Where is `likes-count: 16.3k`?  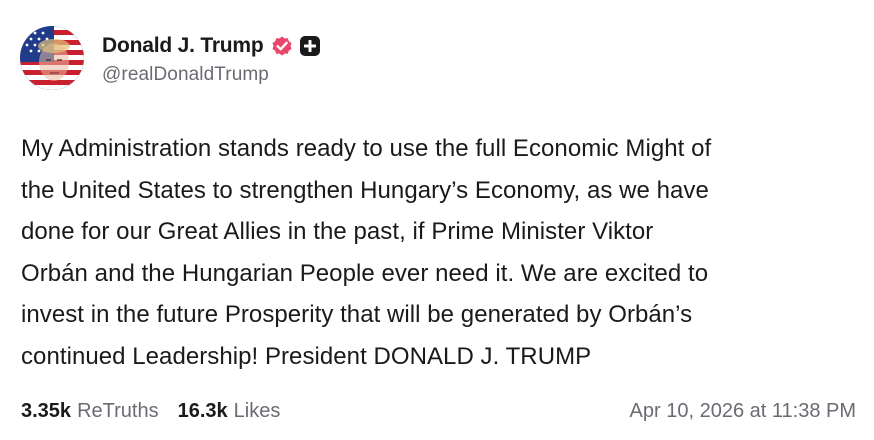 likes-count: 16.3k is located at coordinates (202, 410).